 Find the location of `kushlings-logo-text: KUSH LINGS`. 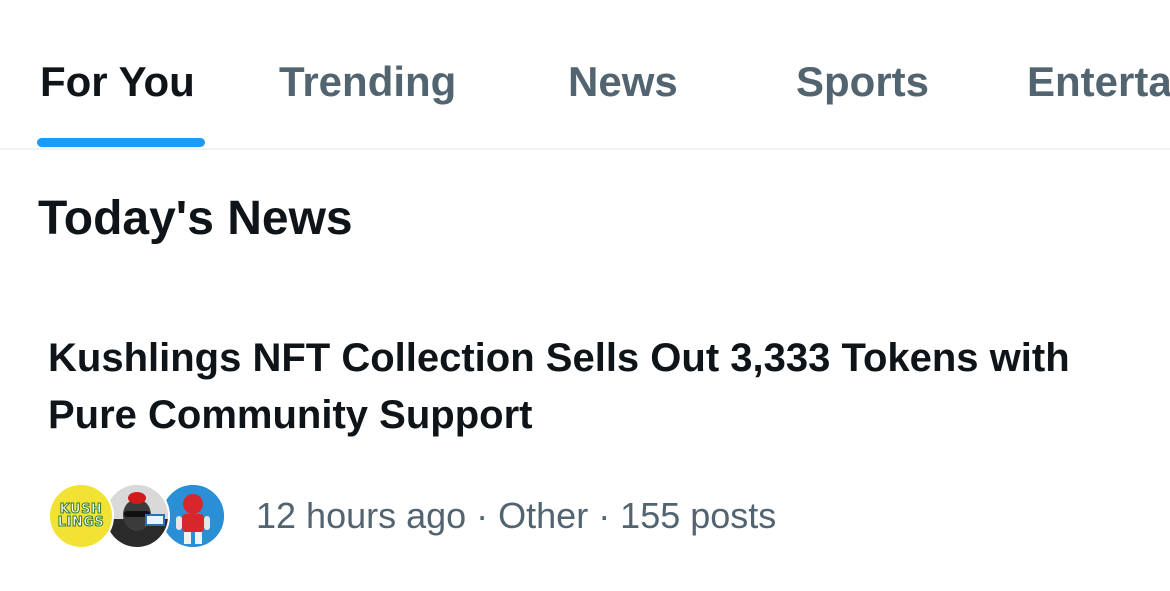

kushlings-logo-text: KUSH LINGS is located at coordinates (81, 516).